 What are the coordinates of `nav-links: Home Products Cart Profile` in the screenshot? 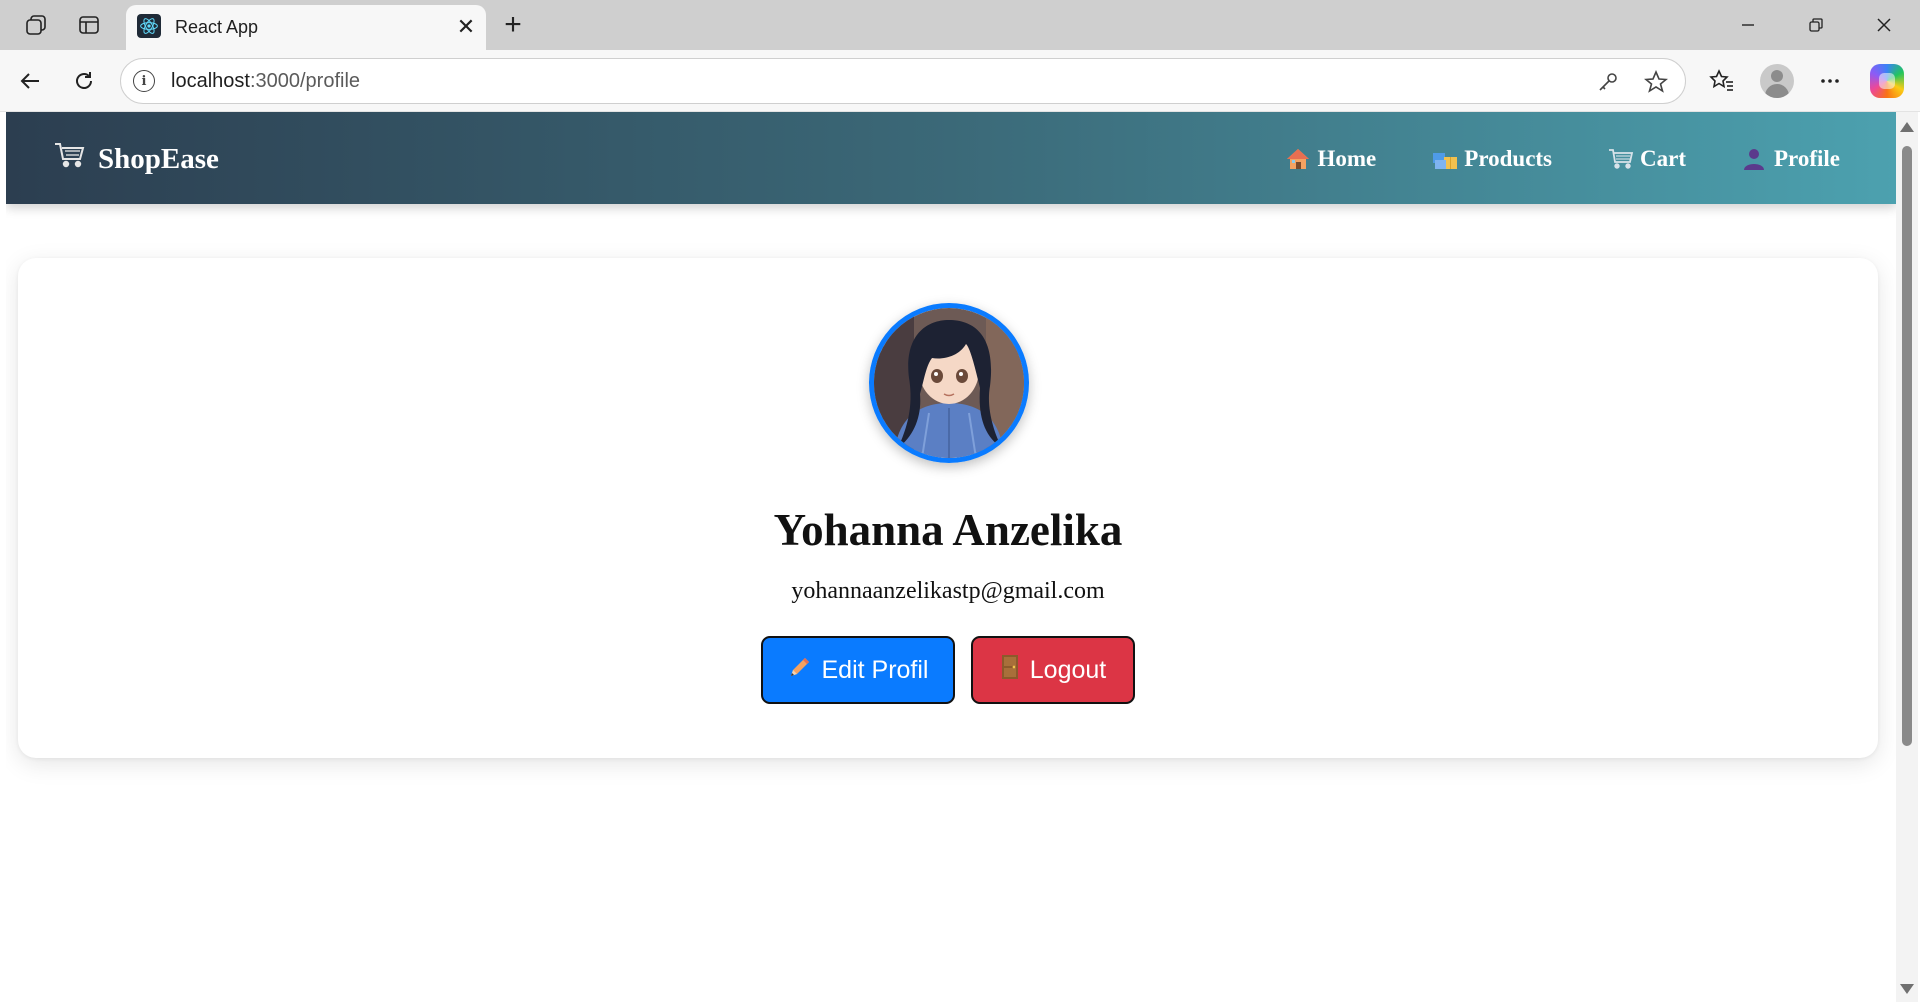 It's located at (1563, 159).